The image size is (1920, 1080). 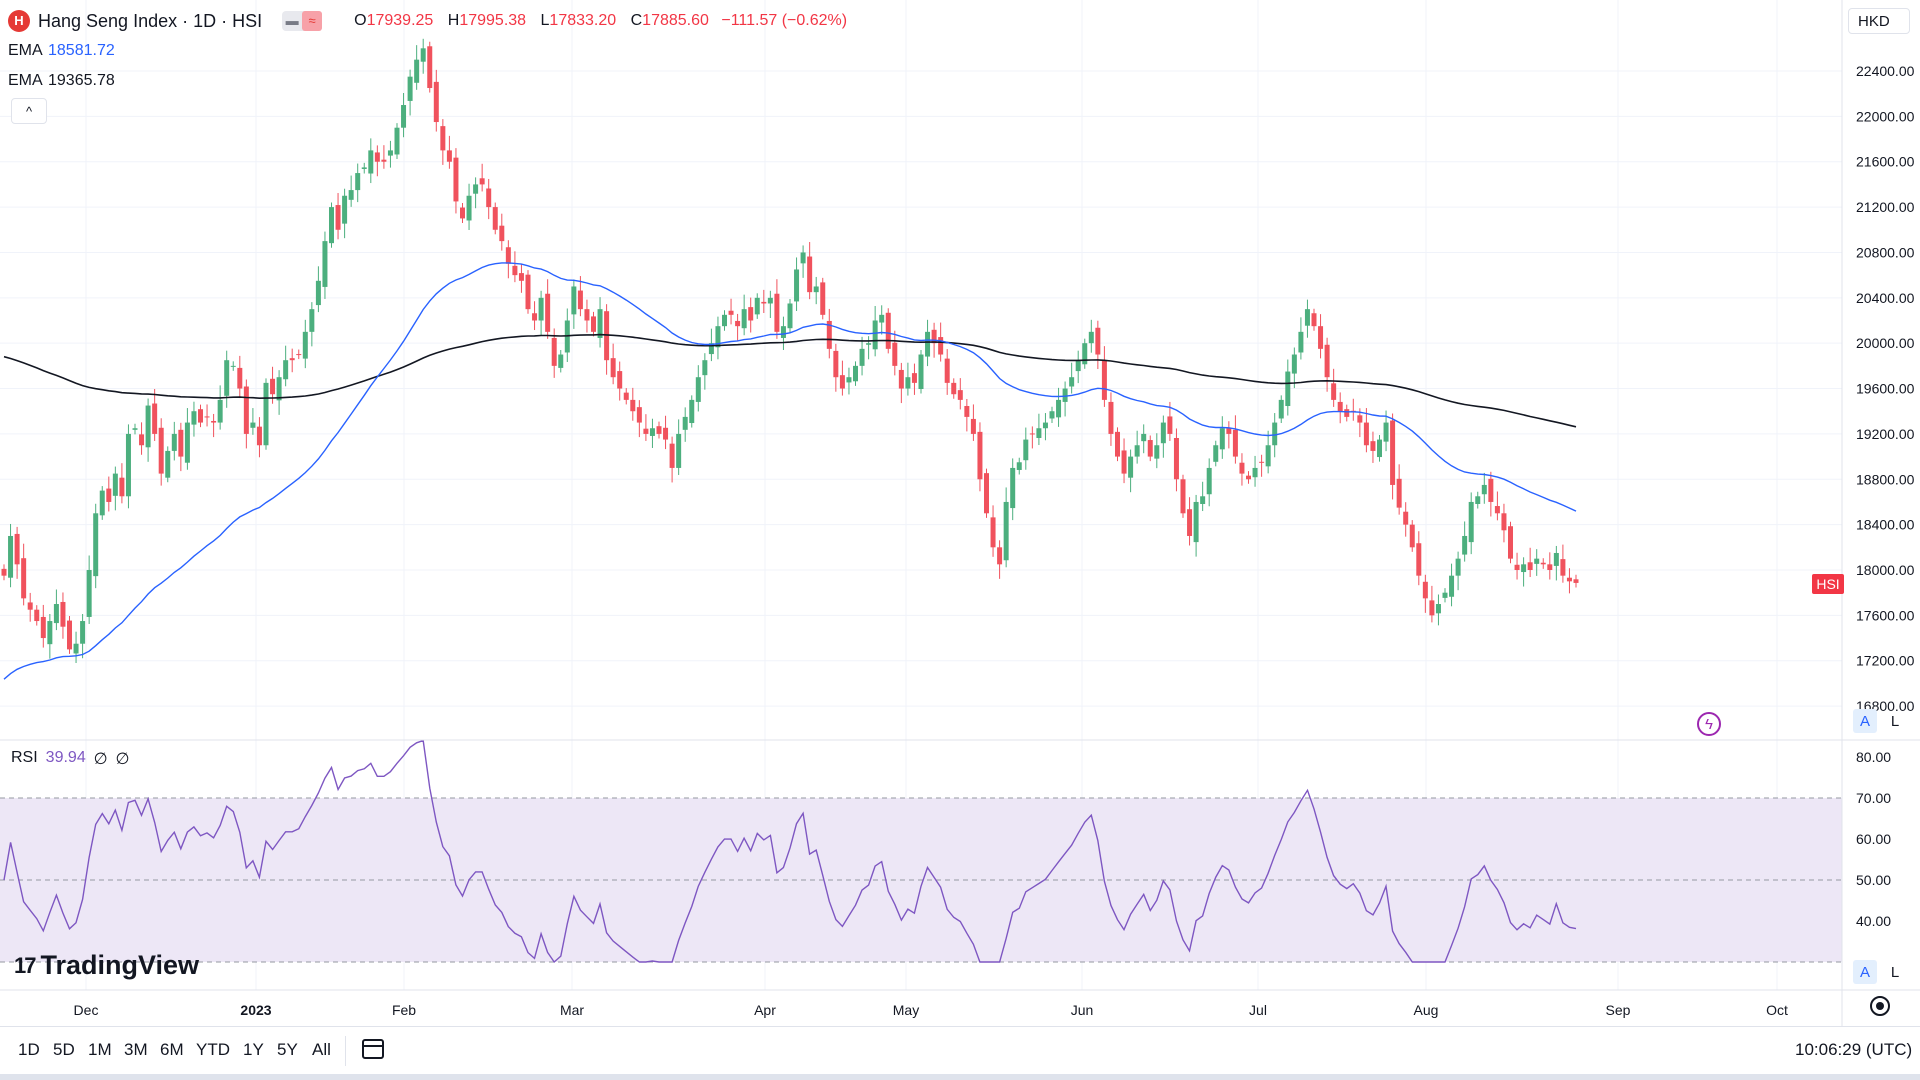 What do you see at coordinates (373, 1049) in the screenshot?
I see `calendar-icon` at bounding box center [373, 1049].